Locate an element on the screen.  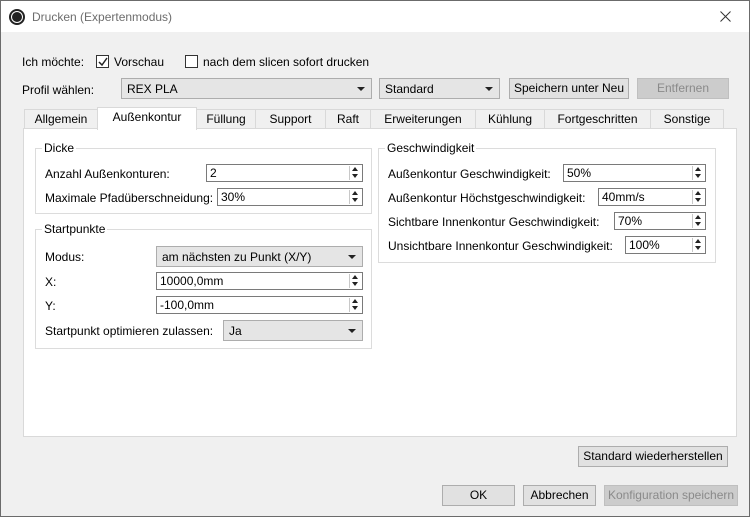
profile-label: Profil wählen: is located at coordinates (58, 90).